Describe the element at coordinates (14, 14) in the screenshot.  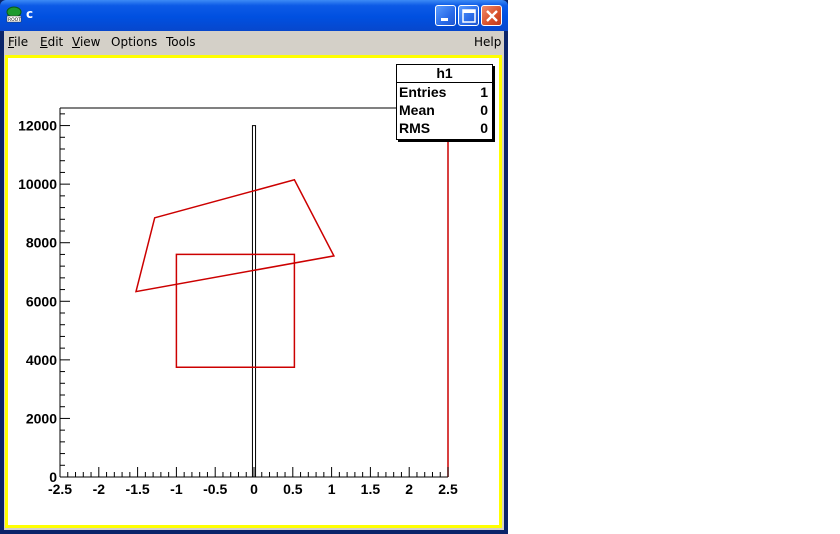
I see `root-tree-icon: ROOT` at that location.